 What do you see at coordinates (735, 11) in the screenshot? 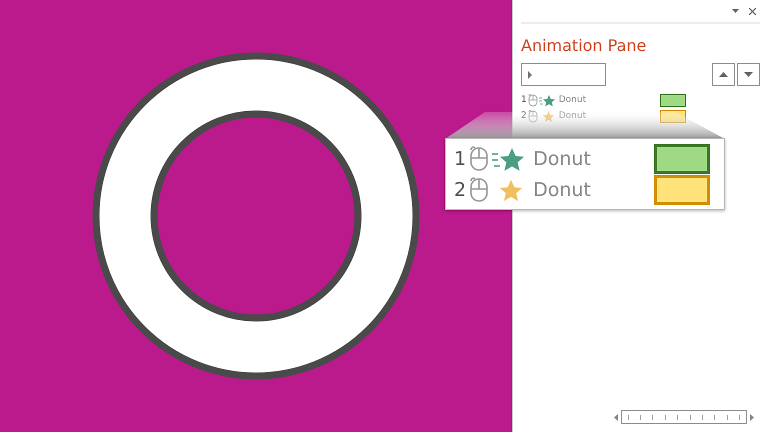
I see `dropdown-icon` at bounding box center [735, 11].